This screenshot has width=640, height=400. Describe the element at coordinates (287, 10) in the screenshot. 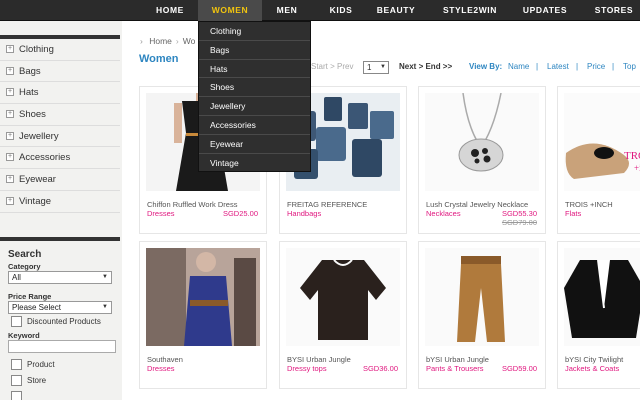

I see `nav-men: MEN` at that location.